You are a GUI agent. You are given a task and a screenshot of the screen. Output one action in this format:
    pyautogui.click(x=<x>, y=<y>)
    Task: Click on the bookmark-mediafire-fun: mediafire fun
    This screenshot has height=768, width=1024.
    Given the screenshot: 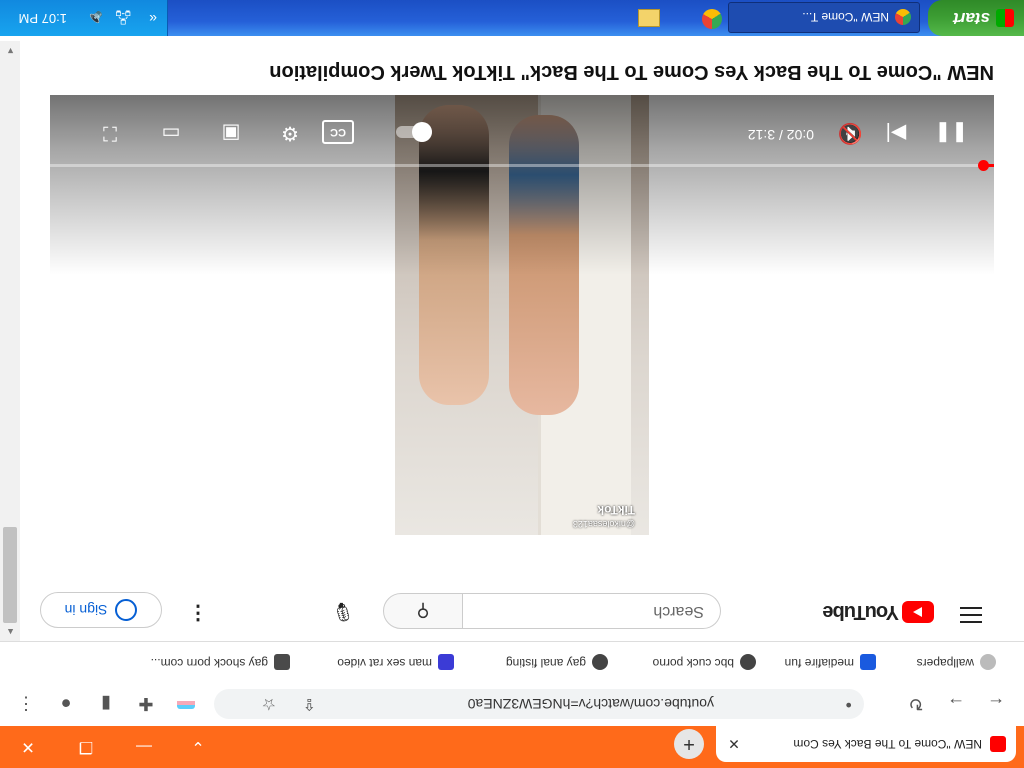 What is the action you would take?
    pyautogui.click(x=830, y=662)
    